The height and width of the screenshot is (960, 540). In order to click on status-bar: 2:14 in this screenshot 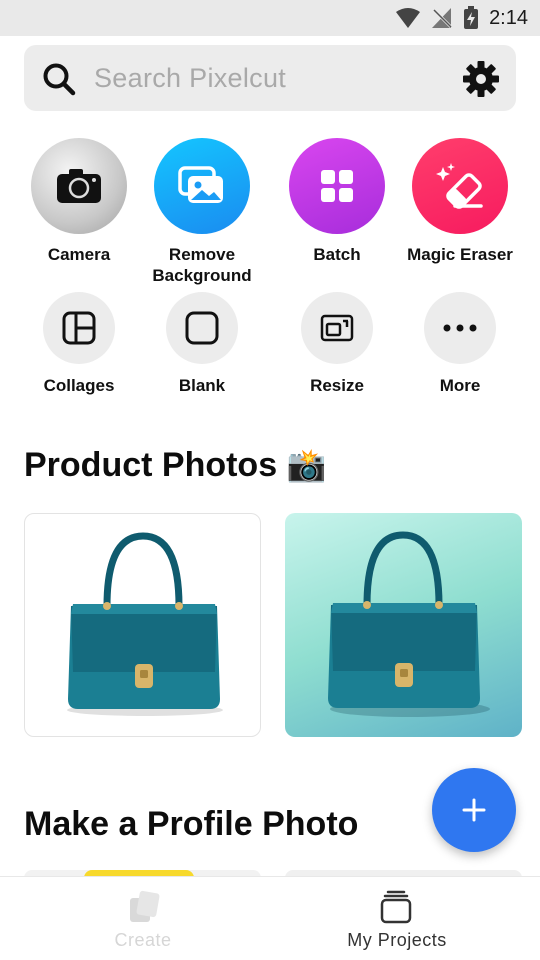, I will do `click(270, 18)`.